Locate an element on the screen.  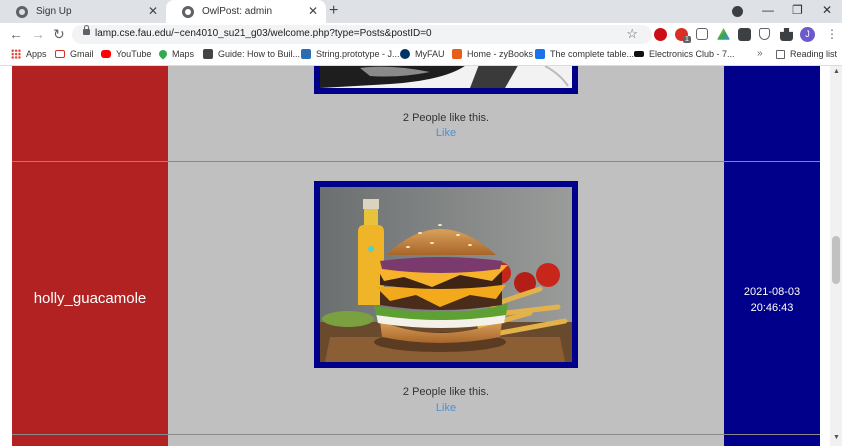
post-date-time: 20:46:43 is located at coordinates (772, 308).